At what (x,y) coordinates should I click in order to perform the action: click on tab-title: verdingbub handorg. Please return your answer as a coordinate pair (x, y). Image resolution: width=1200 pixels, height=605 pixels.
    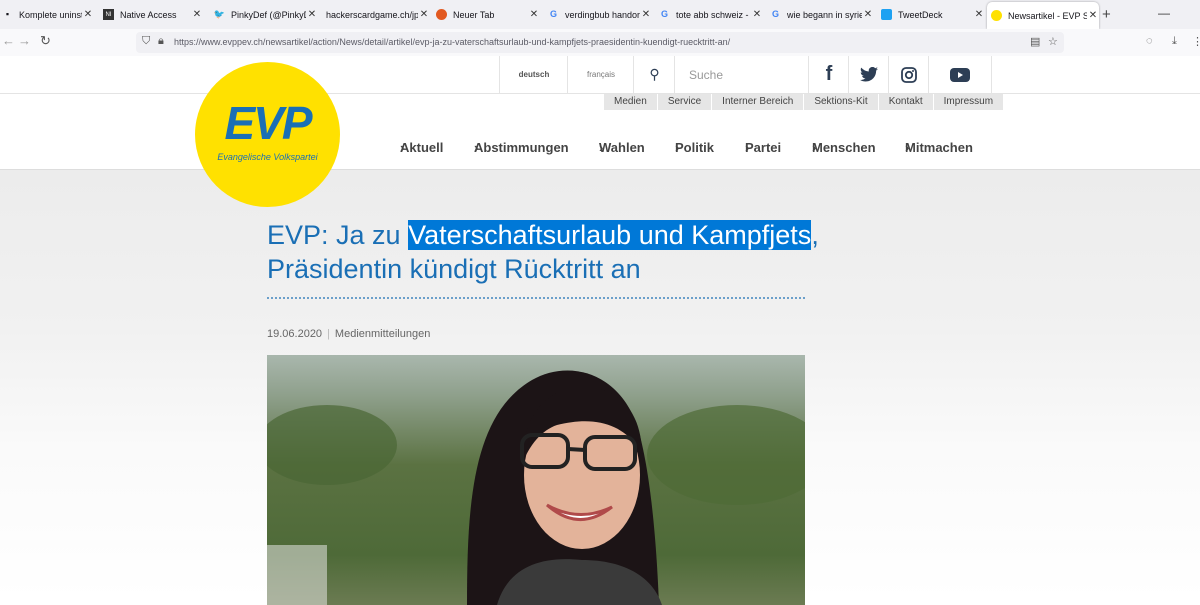
    Looking at the image, I should click on (602, 14).